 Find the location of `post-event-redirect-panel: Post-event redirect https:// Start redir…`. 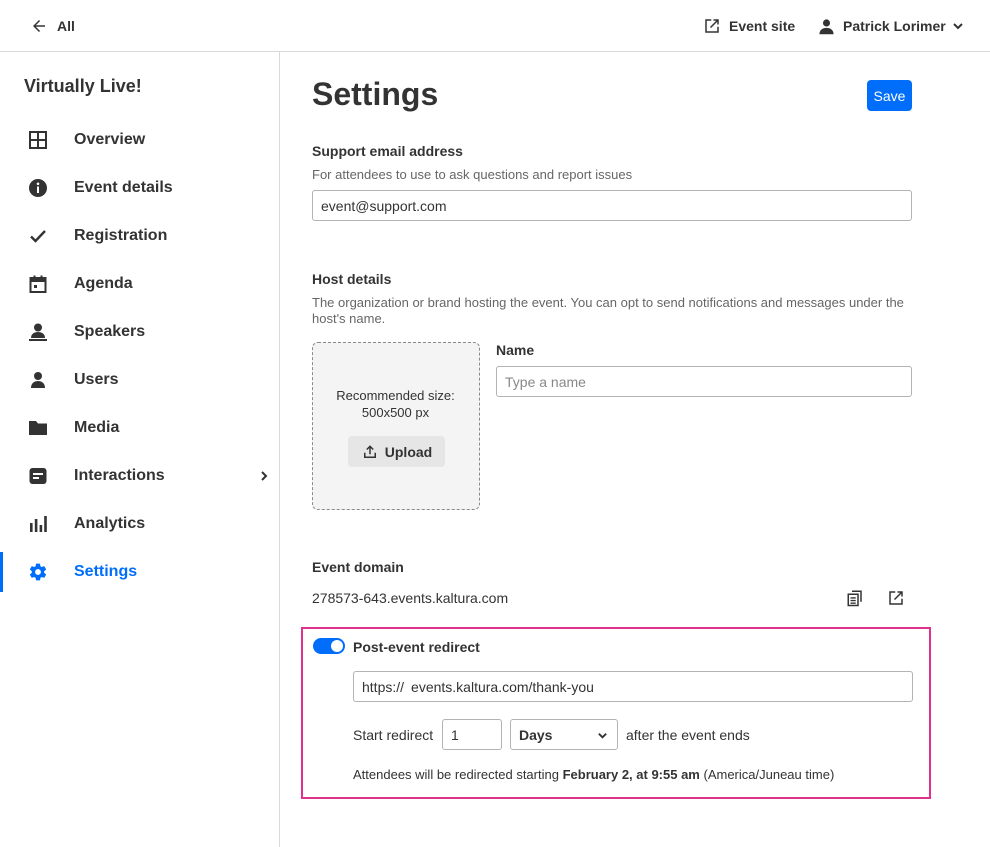

post-event-redirect-panel: Post-event redirect https:// Start redir… is located at coordinates (616, 713).